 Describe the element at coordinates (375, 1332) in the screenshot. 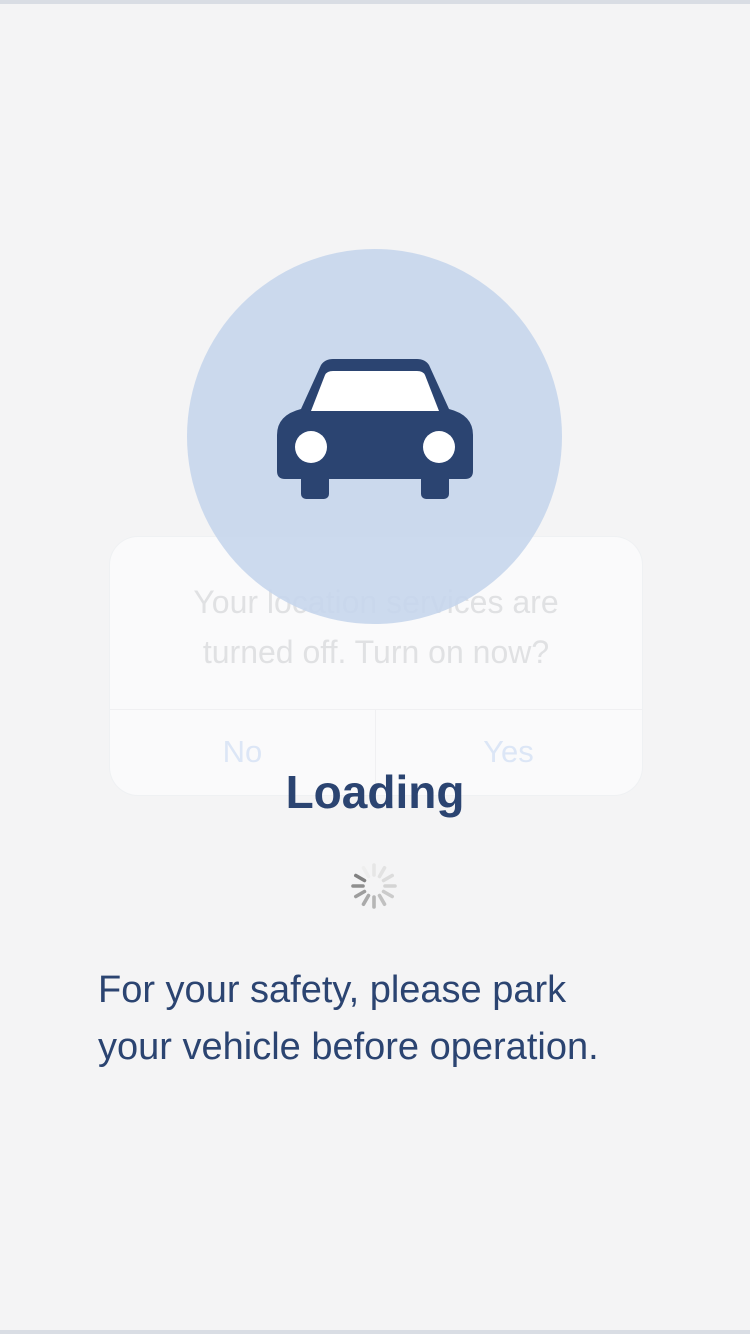

I see `bottom-edge` at that location.